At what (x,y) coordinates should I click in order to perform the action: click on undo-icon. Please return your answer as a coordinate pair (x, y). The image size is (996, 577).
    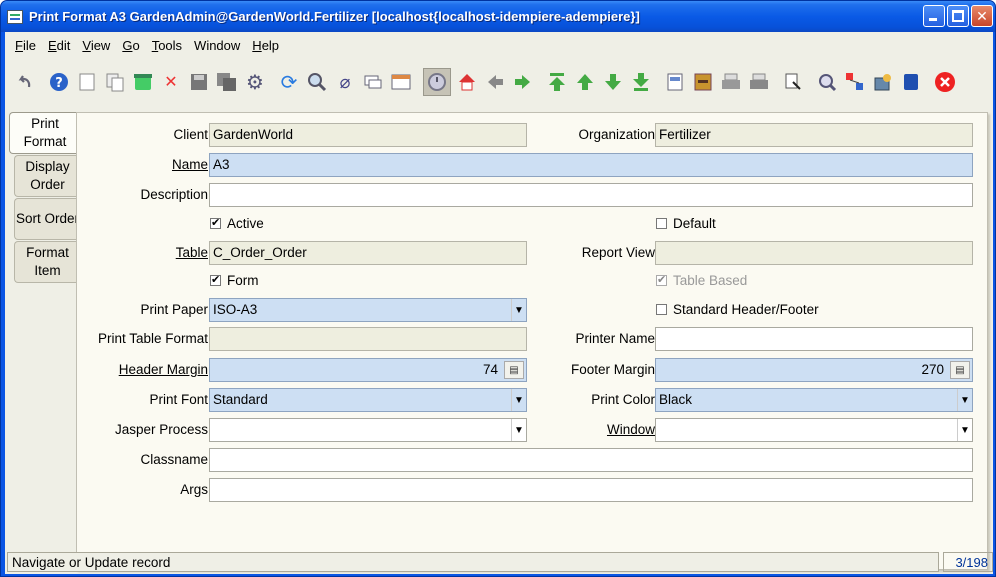
    Looking at the image, I should click on (24, 81).